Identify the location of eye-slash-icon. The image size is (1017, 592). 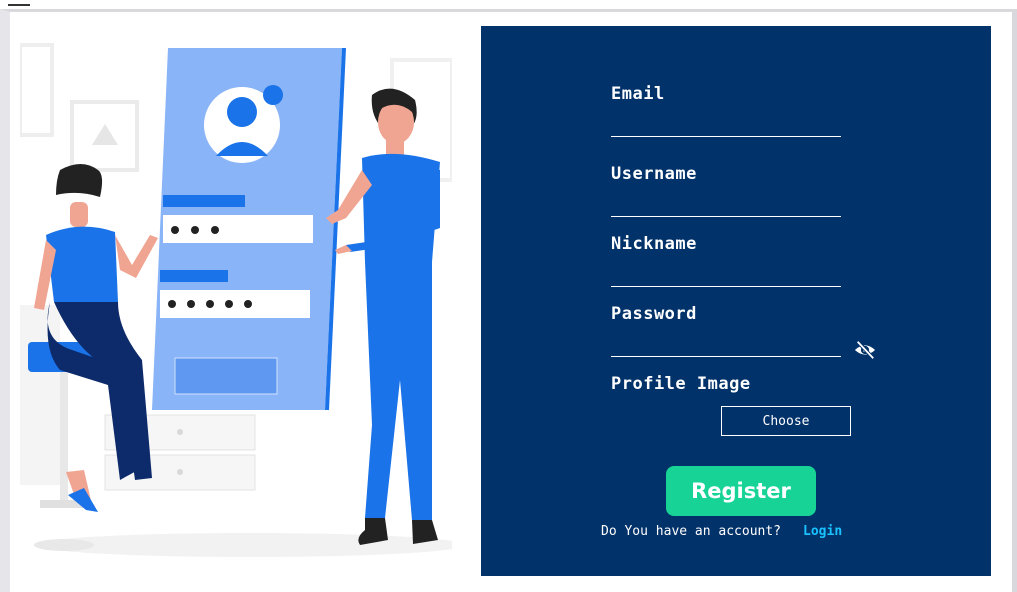
(865, 350).